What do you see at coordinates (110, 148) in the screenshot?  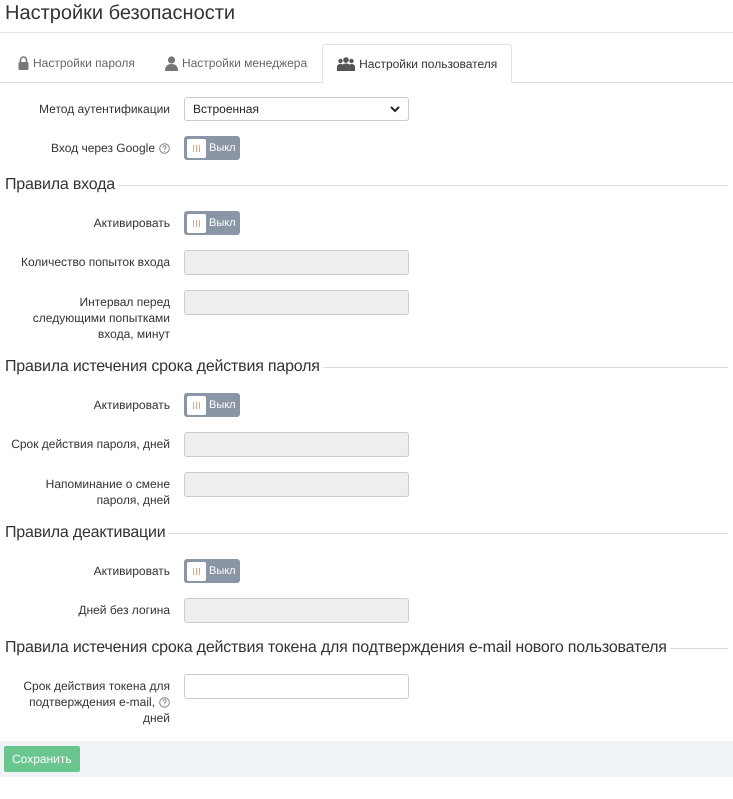 I see `field-label: Вход через Google` at bounding box center [110, 148].